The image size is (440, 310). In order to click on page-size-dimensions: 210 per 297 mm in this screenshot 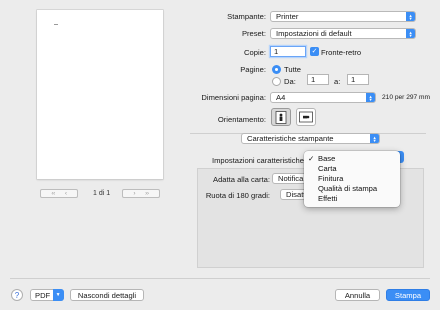, I will do `click(406, 97)`.